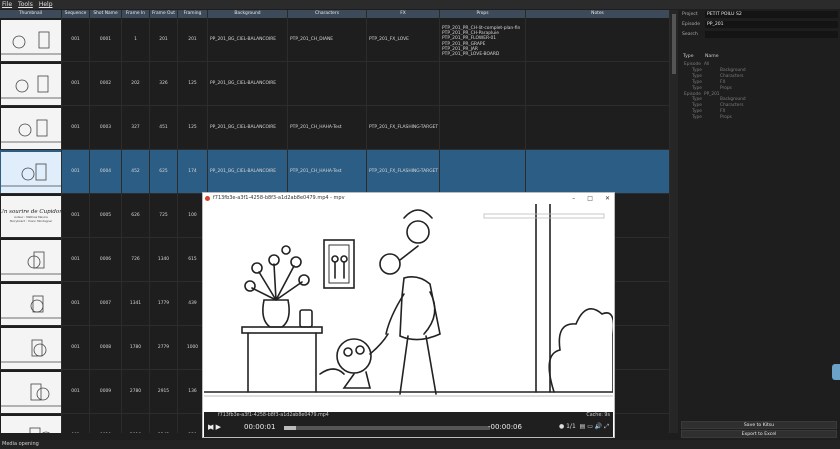  Describe the element at coordinates (106, 259) in the screenshot. I see `shot-name-cell: 0006` at that location.